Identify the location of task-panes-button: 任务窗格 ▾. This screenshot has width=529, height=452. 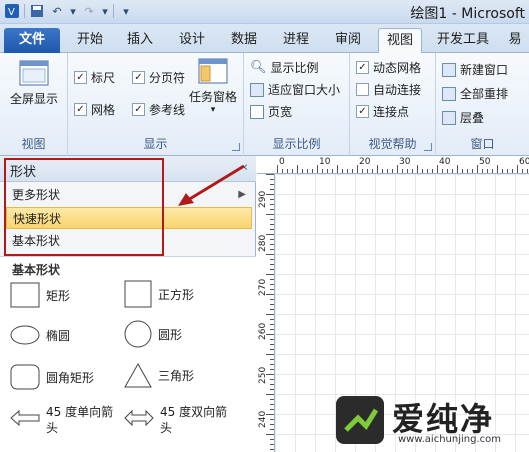
(213, 86).